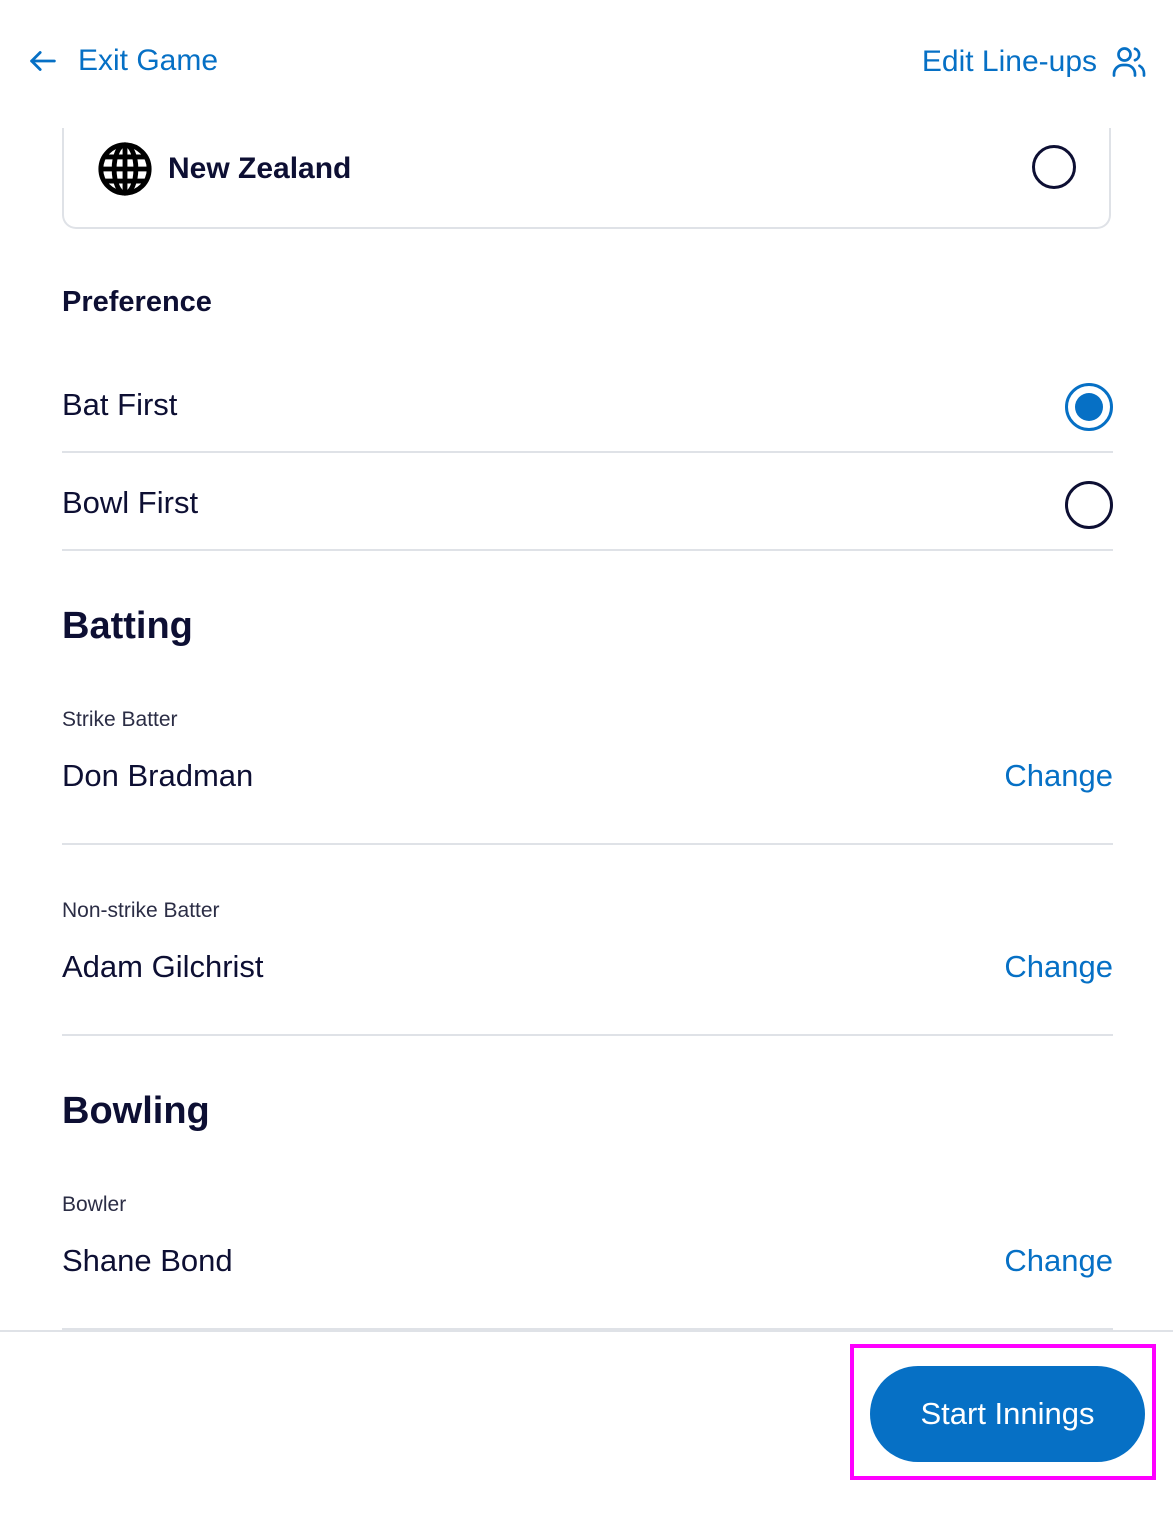 This screenshot has width=1173, height=1522. I want to click on bowler-row: Bowler Shane Bond Change, so click(587, 1257).